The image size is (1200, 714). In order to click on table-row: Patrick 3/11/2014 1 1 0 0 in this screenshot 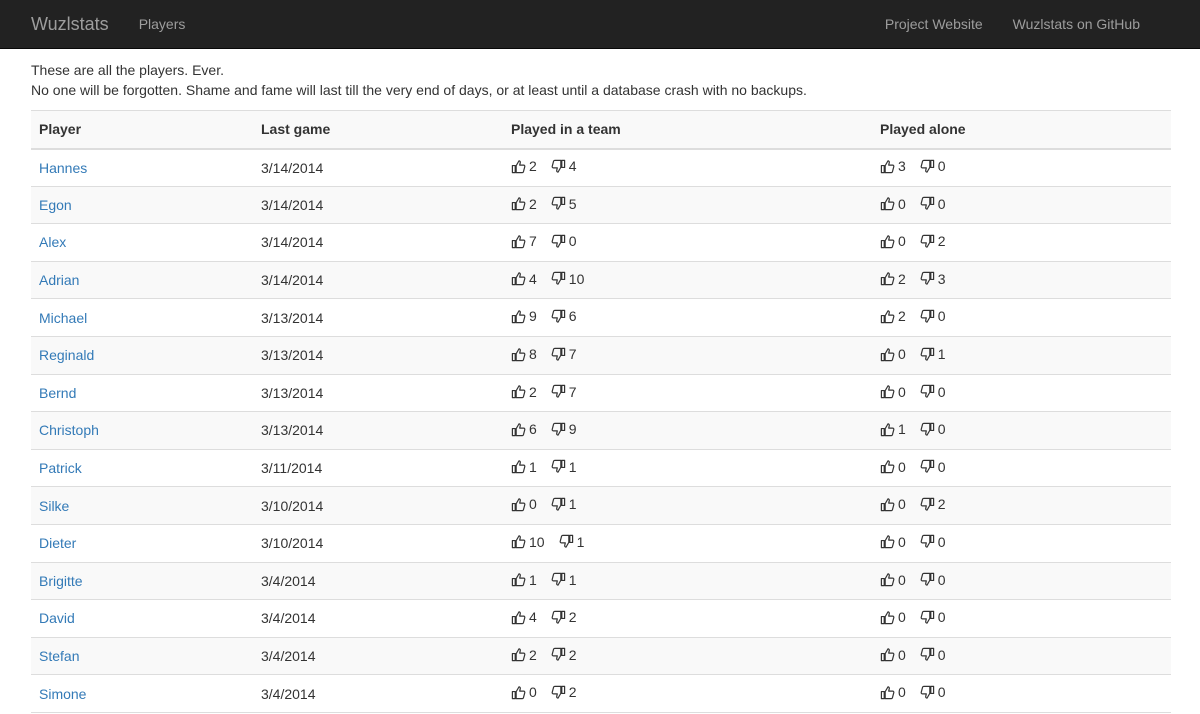, I will do `click(601, 467)`.